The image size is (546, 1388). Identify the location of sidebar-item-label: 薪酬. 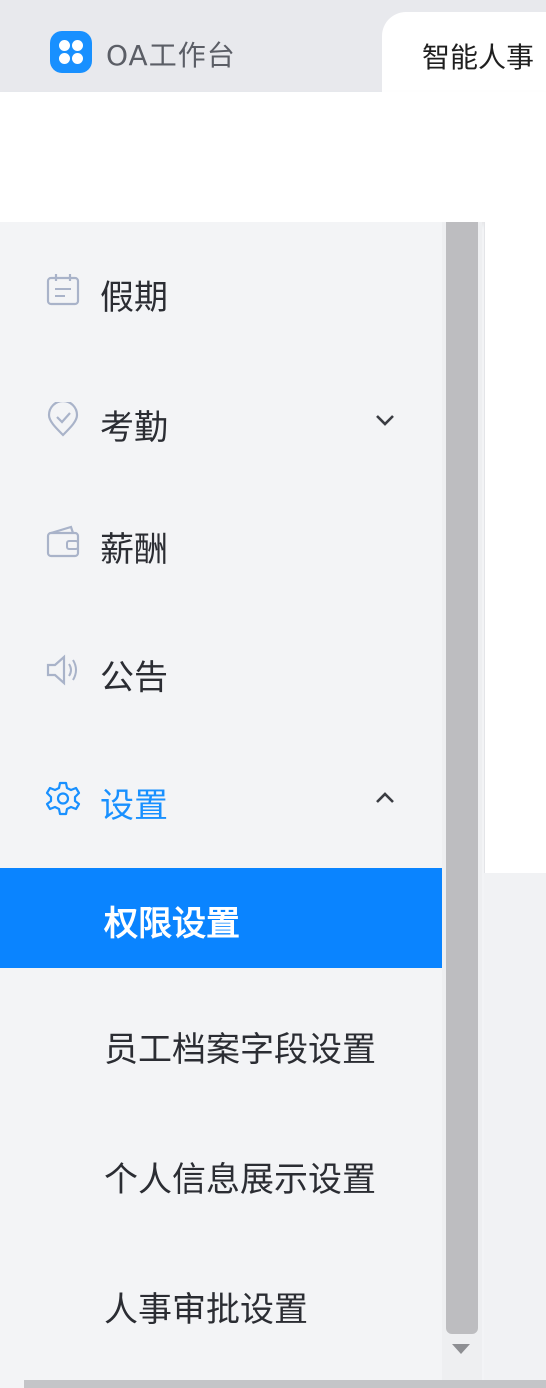
(134, 550).